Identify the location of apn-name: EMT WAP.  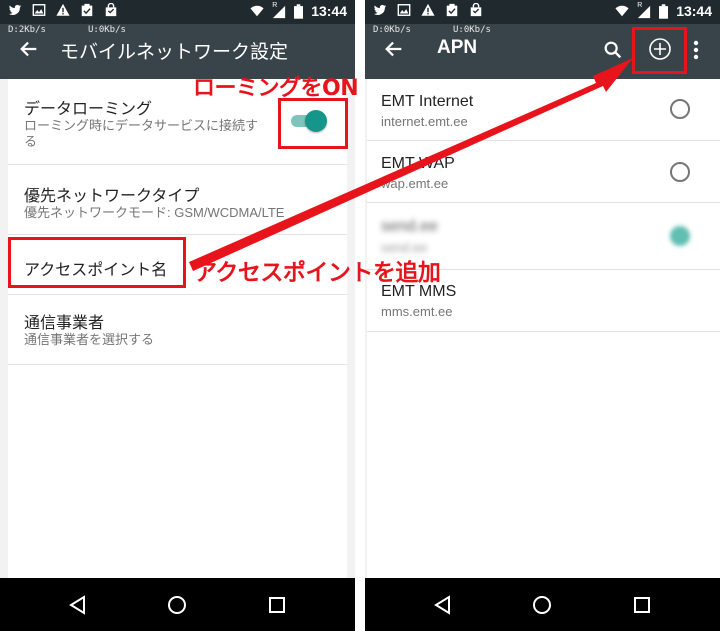
(418, 163).